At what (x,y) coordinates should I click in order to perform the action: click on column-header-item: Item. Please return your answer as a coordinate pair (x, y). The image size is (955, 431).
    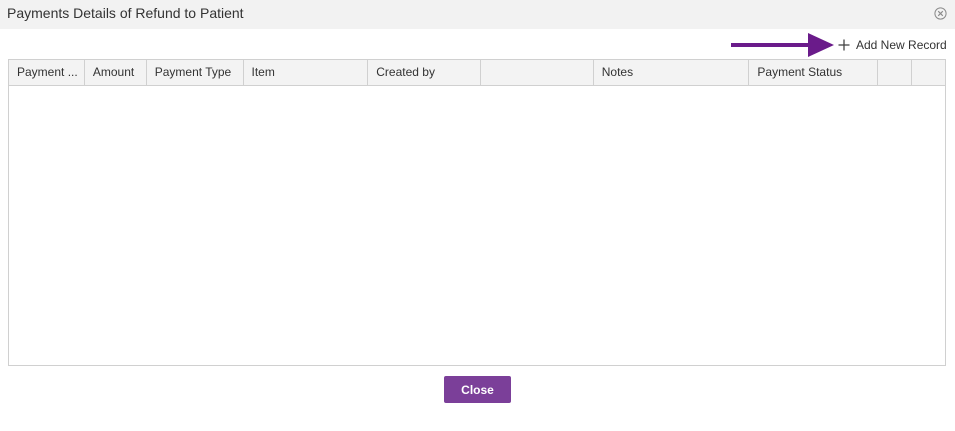
    Looking at the image, I should click on (306, 72).